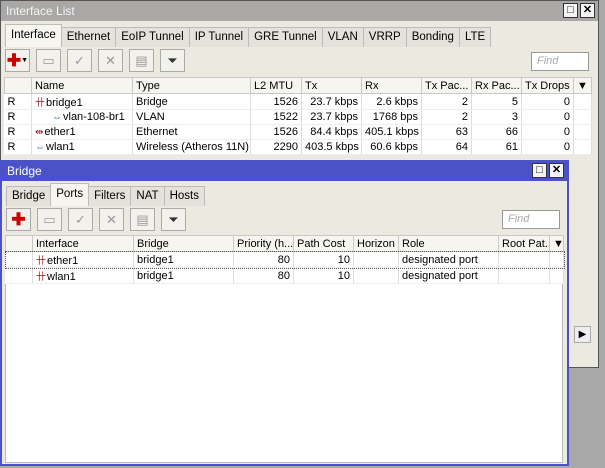 The image size is (605, 468). Describe the element at coordinates (276, 85) in the screenshot. I see `column-header: L2 MTU` at that location.